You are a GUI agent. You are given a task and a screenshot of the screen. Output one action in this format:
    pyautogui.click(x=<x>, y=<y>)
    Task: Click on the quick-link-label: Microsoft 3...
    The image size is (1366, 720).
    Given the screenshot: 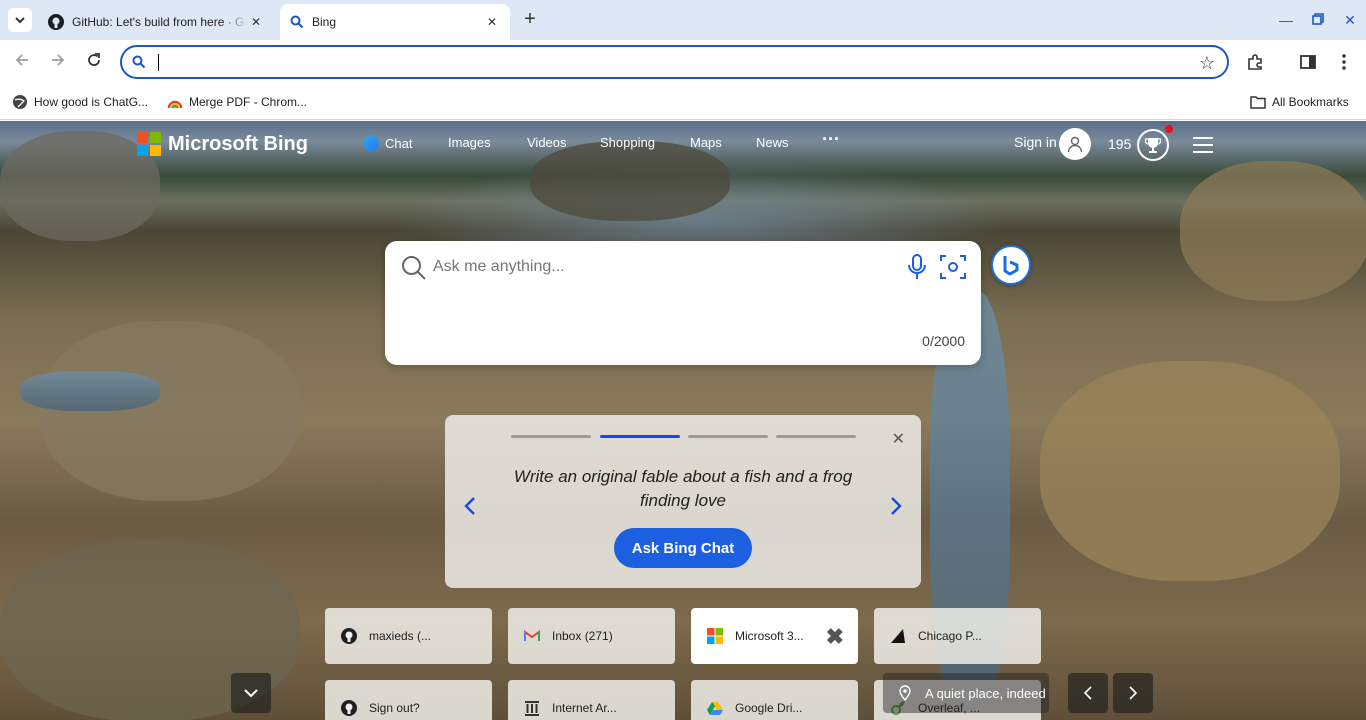 What is the action you would take?
    pyautogui.click(x=769, y=636)
    